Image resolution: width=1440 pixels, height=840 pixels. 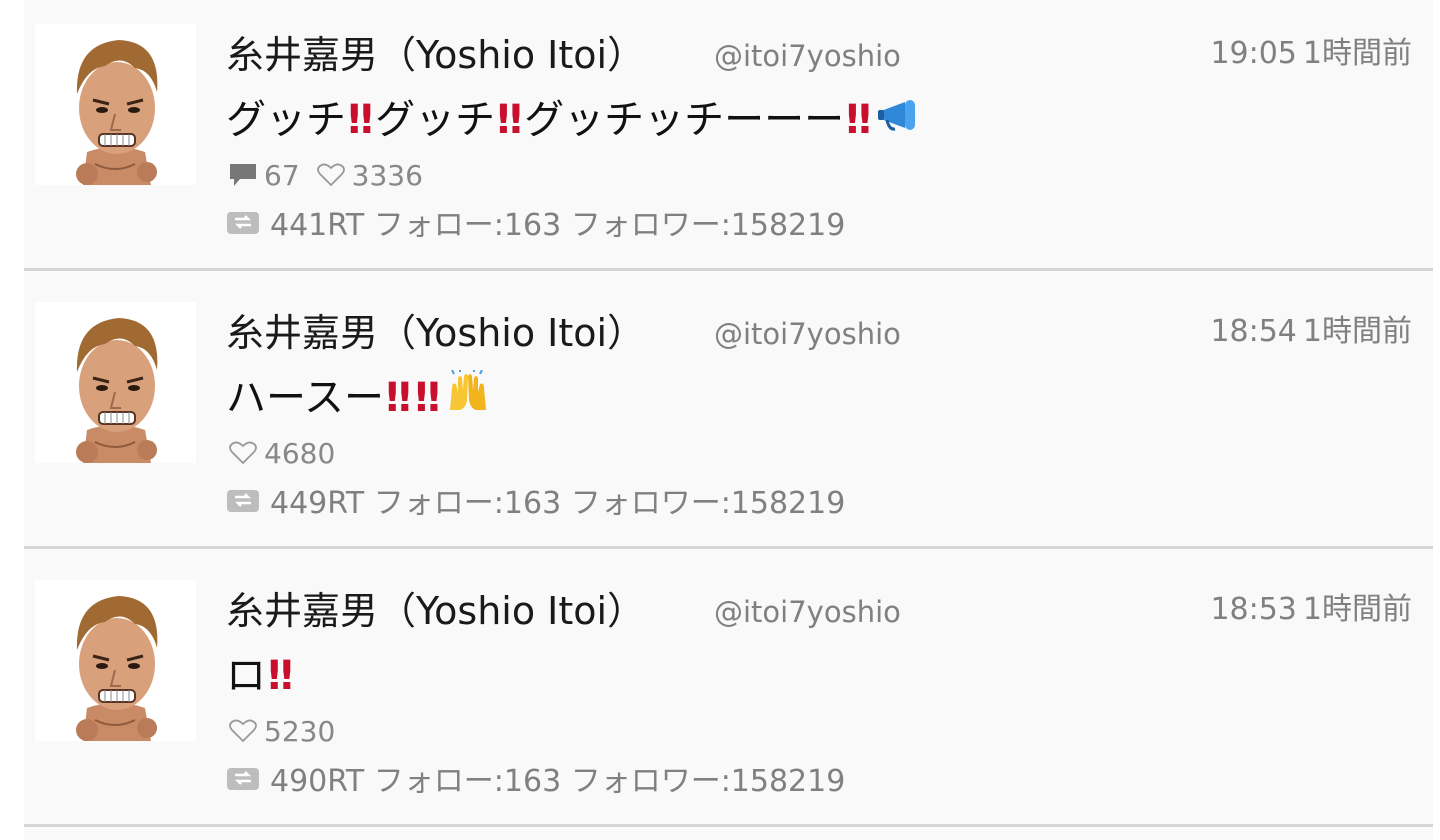 I want to click on retweet-follow-info: 441RT フォロー:163 フォロワー:158219, so click(x=558, y=225).